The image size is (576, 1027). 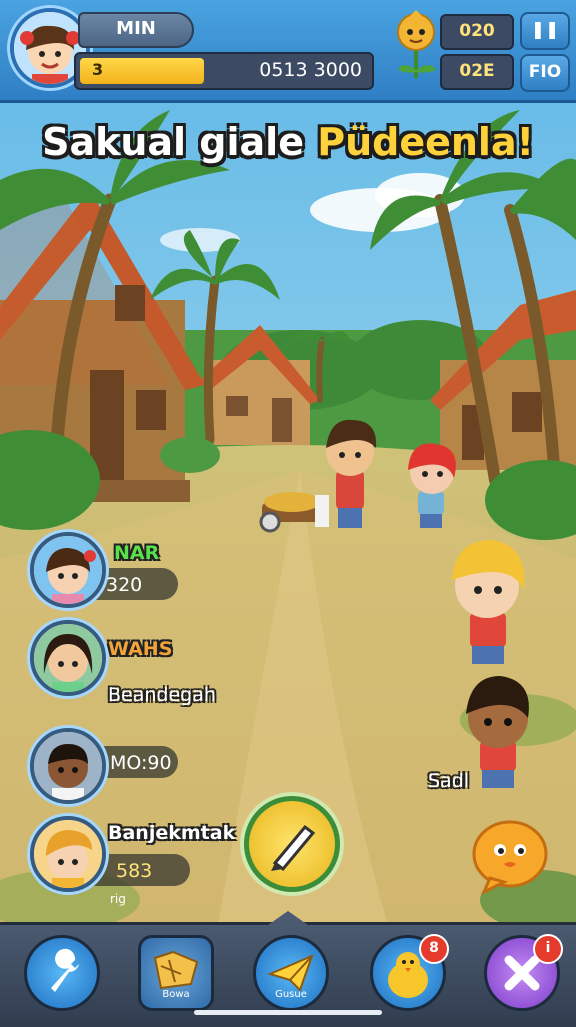 I want to click on pen-icon, so click(x=293, y=848).